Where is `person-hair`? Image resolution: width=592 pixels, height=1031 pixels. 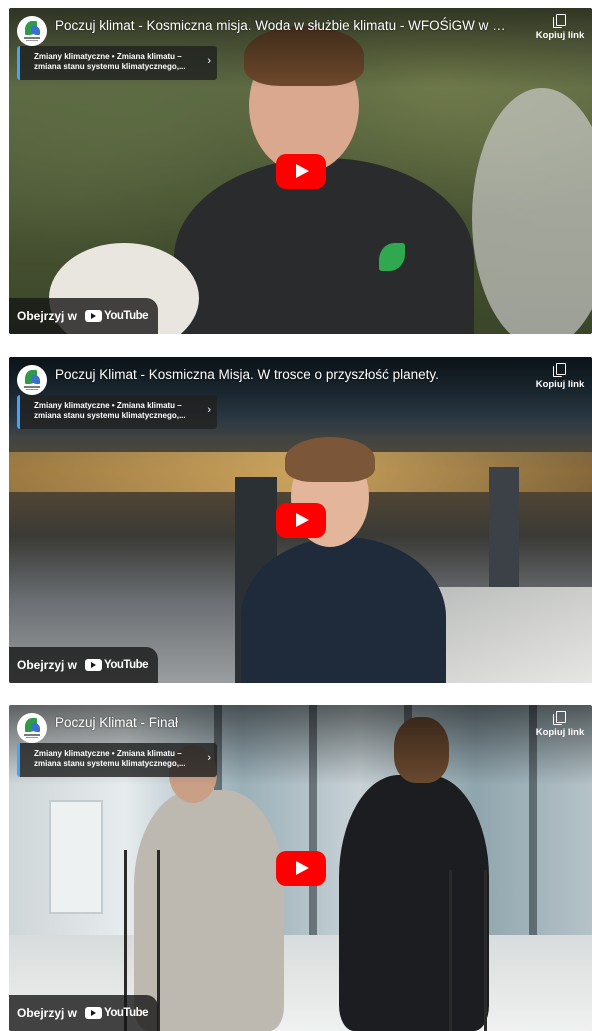
person-hair is located at coordinates (330, 459).